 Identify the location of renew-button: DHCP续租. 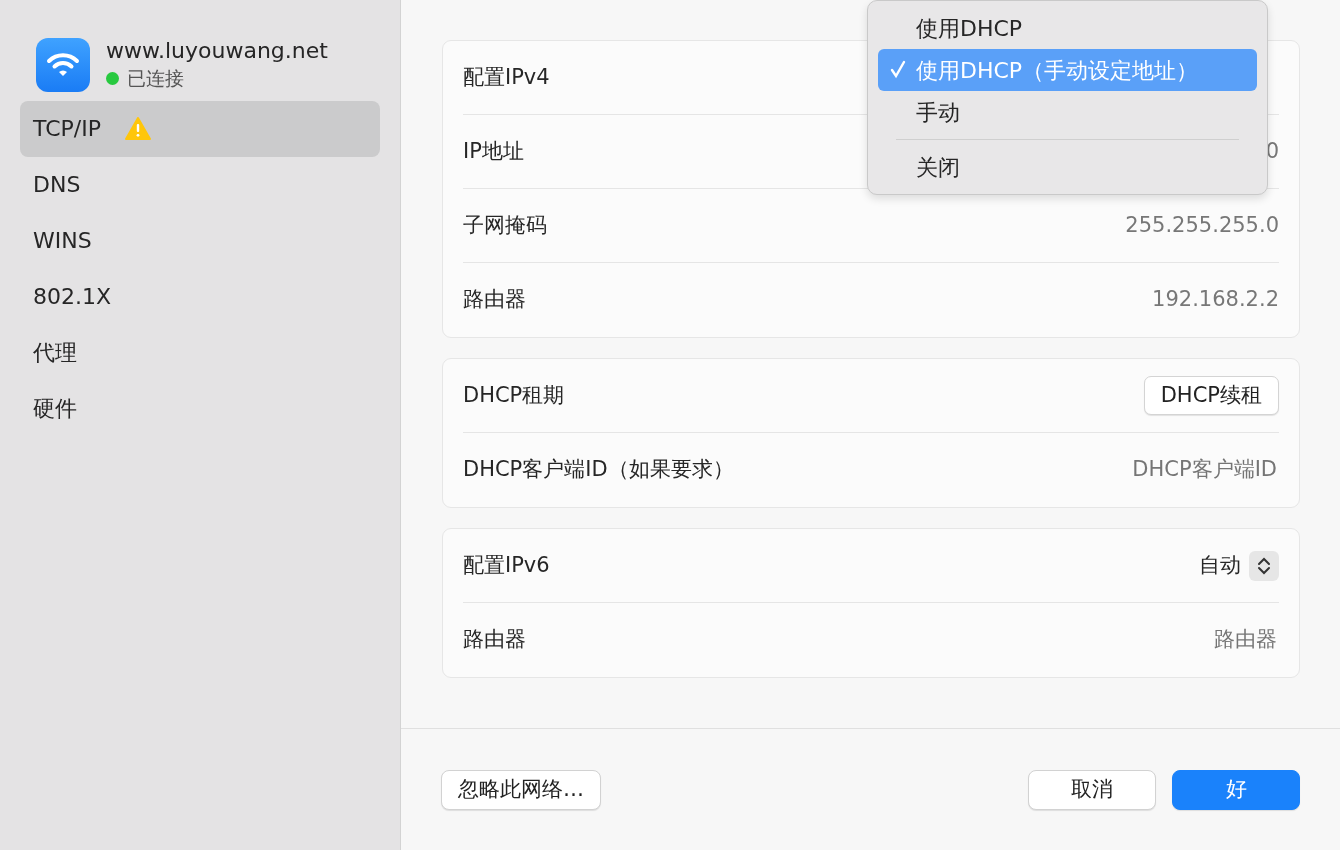
(1211, 395).